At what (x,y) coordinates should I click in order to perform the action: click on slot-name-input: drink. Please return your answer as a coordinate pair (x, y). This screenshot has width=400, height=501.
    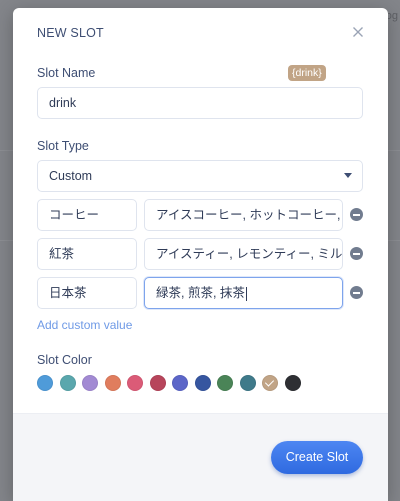
    Looking at the image, I should click on (200, 103).